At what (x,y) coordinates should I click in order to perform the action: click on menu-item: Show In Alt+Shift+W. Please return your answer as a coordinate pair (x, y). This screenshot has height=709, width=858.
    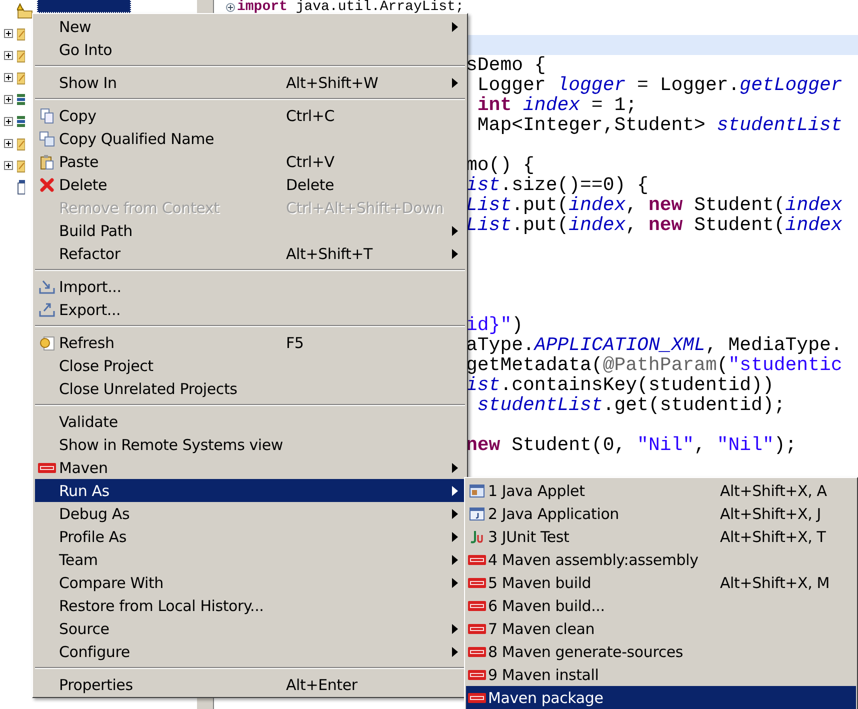
    Looking at the image, I should click on (250, 82).